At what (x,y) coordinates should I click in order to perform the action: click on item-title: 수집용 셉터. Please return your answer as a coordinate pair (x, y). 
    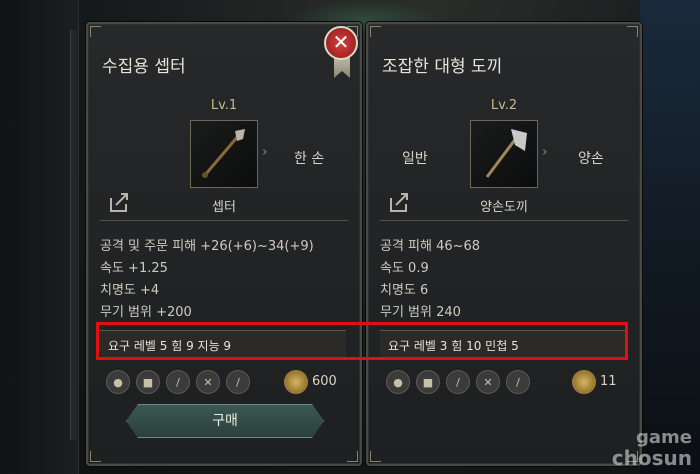
    Looking at the image, I should click on (144, 67).